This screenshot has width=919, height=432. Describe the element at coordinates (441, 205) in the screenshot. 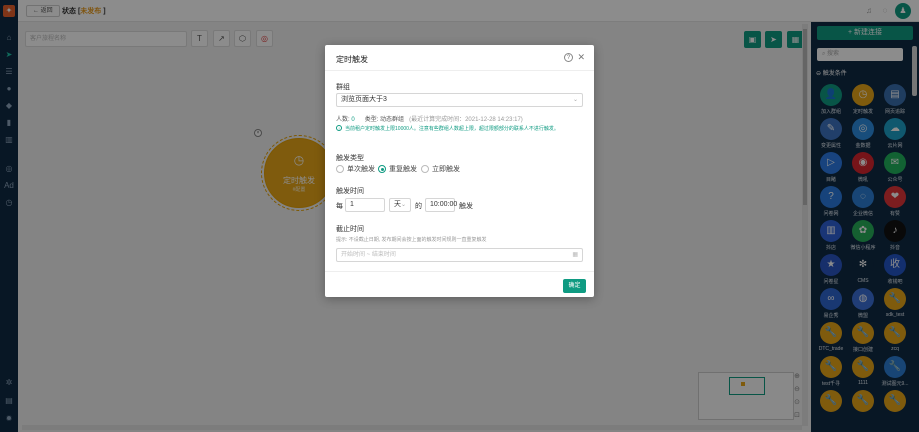

I see `time-input: 10:00:00` at that location.